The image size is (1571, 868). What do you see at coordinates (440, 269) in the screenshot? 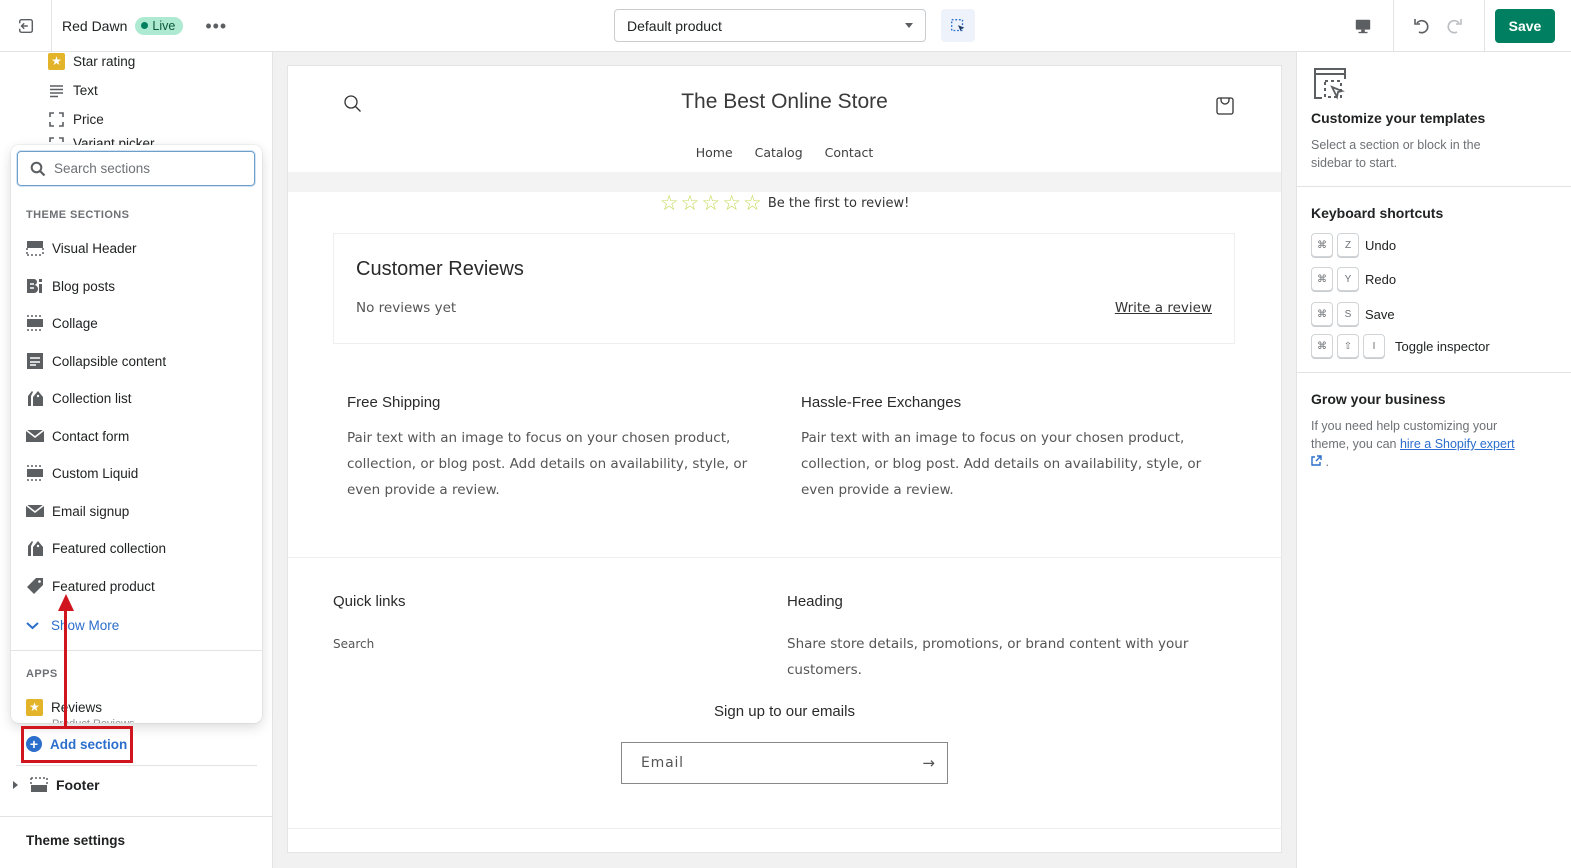
I see `reviews-heading: Customer Reviews` at bounding box center [440, 269].